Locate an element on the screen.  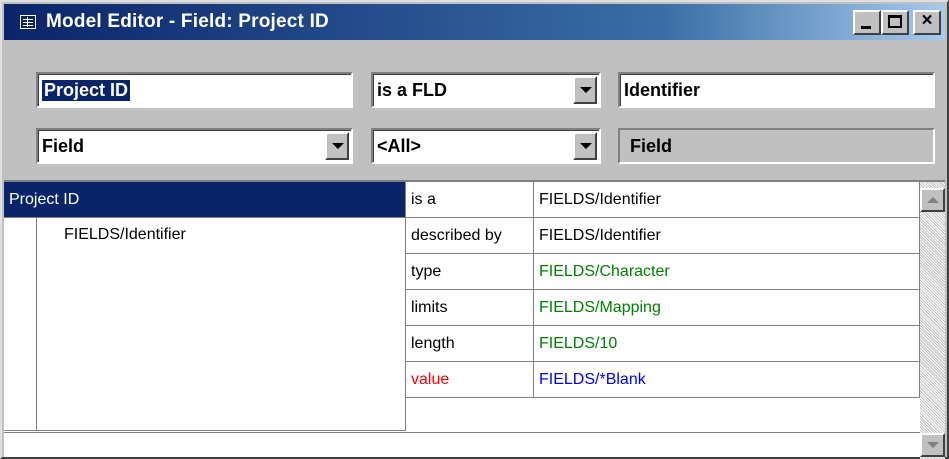
close-icon: × is located at coordinates (927, 20).